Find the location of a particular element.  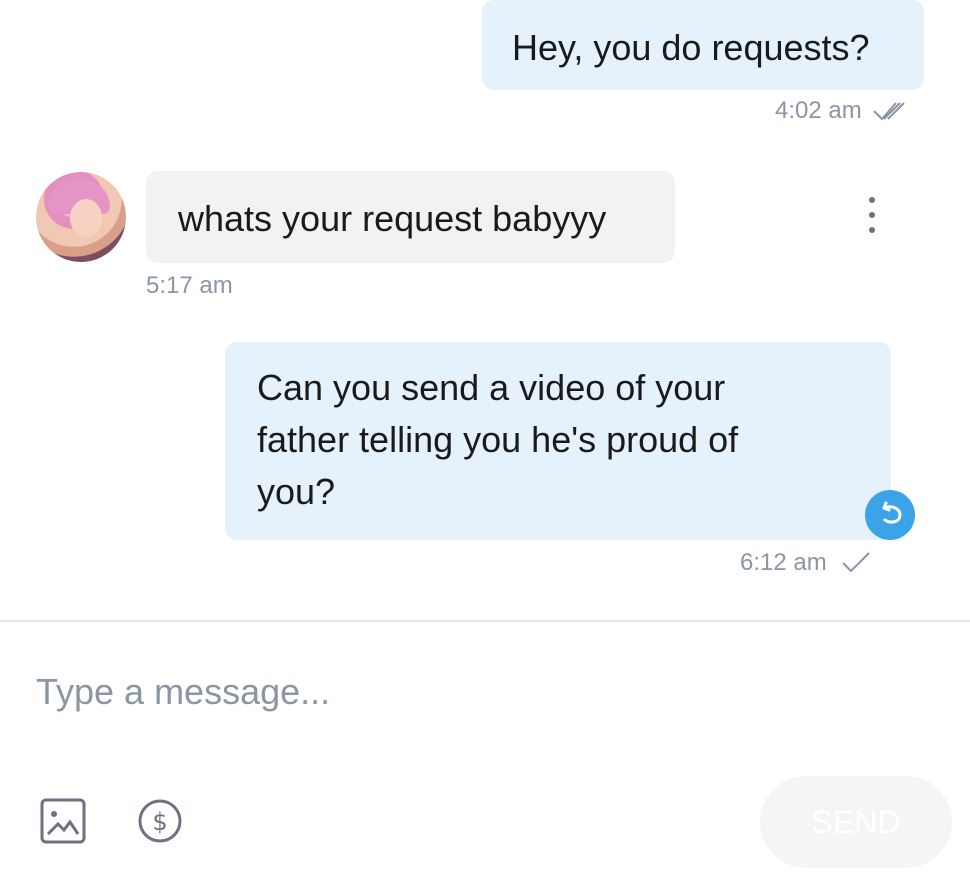

composer-divider is located at coordinates (485, 621).